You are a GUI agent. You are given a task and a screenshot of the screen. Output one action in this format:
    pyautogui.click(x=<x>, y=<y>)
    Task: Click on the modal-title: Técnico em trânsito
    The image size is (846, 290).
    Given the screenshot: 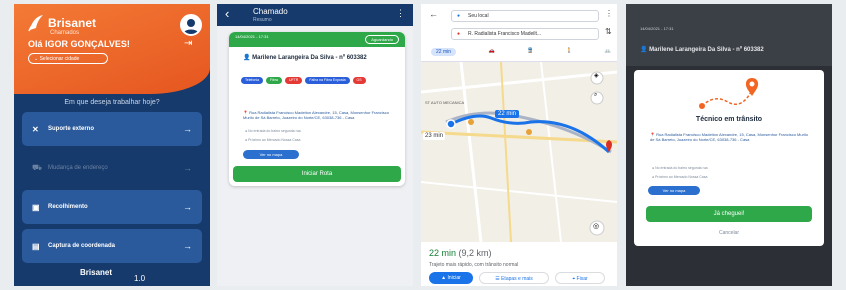 What is the action you would take?
    pyautogui.click(x=729, y=119)
    